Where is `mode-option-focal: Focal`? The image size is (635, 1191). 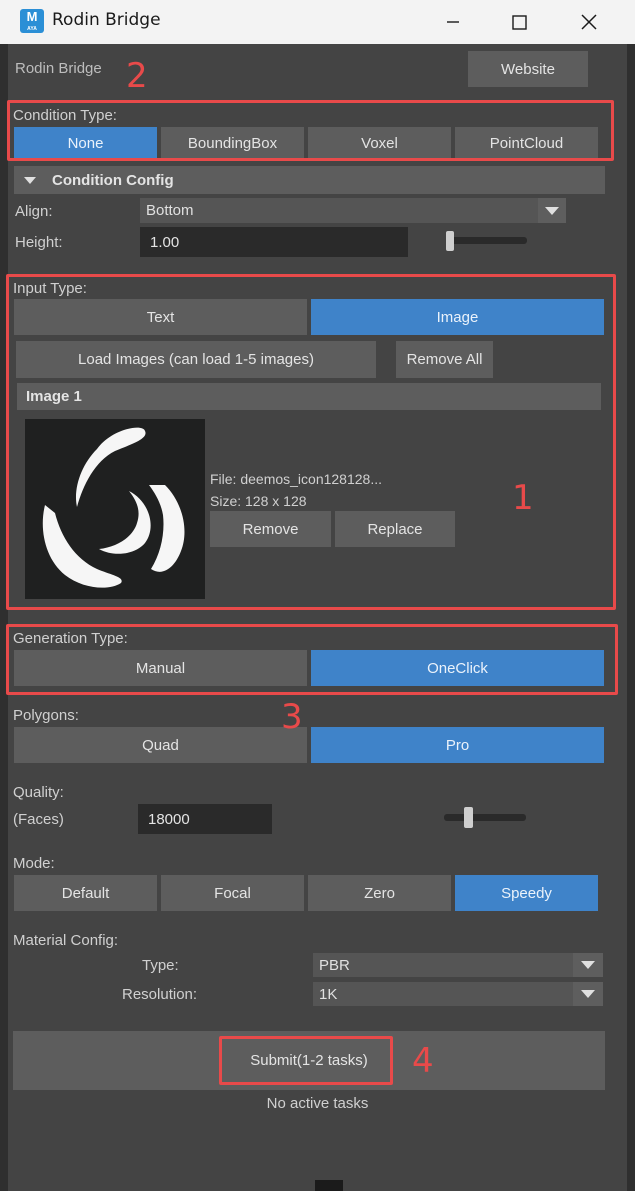 mode-option-focal: Focal is located at coordinates (232, 893).